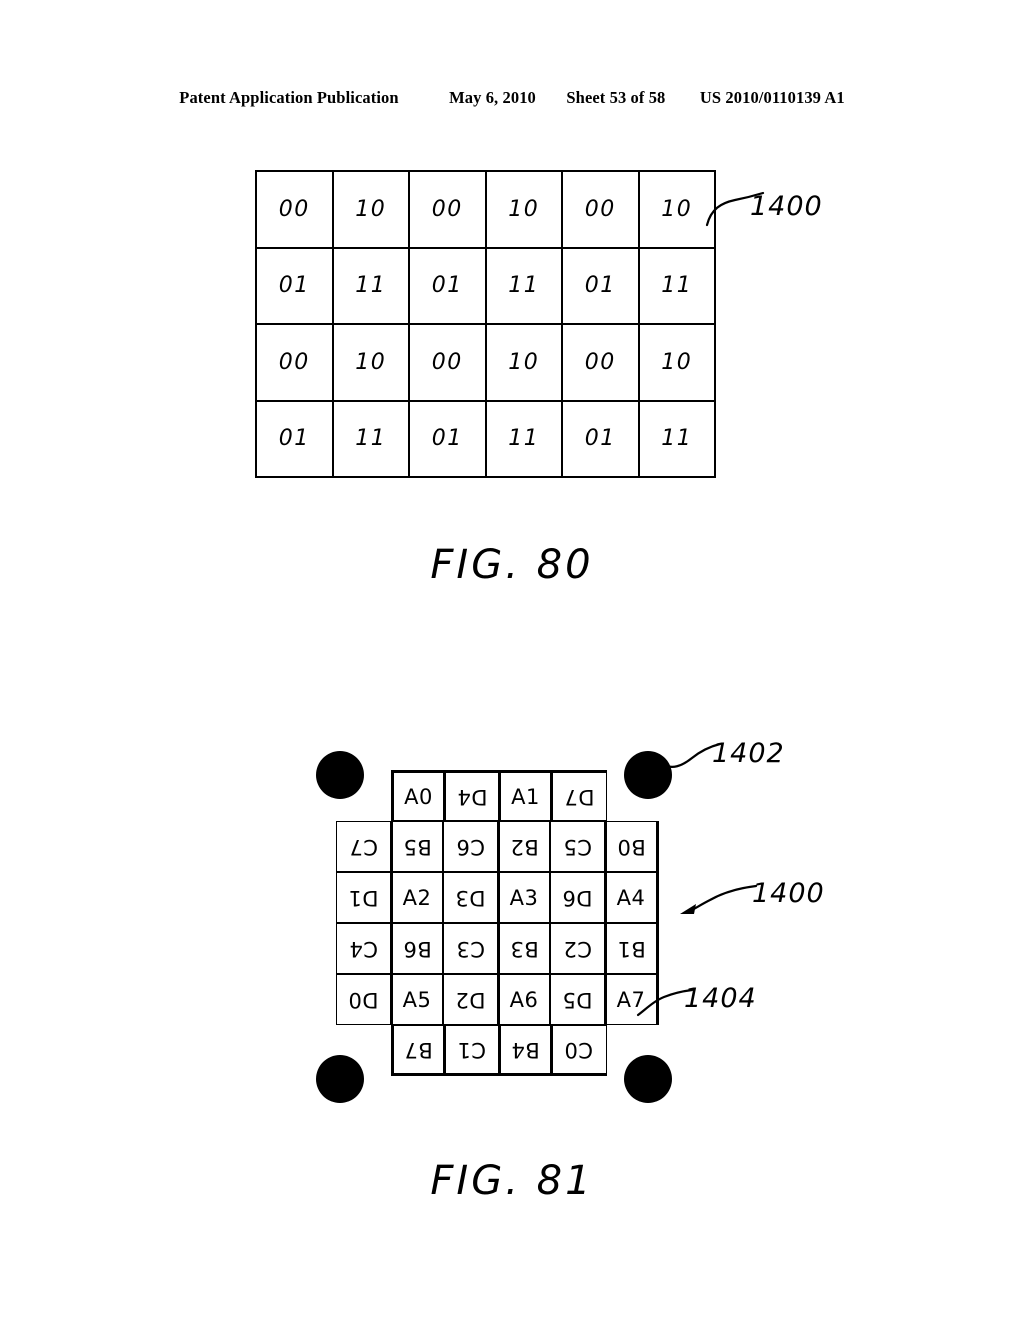  I want to click on figure-81-cell-label: C4, so click(363, 948).